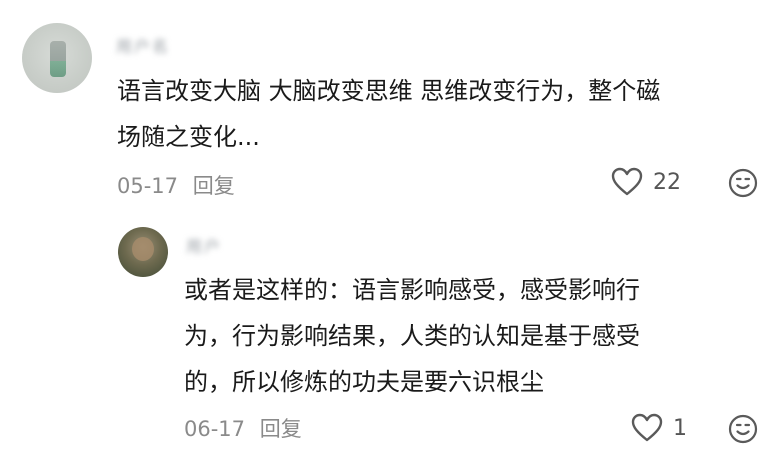 This screenshot has width=781, height=464. Describe the element at coordinates (412, 336) in the screenshot. I see `reply-text-line: 为，行为影响结果，人类的认知是基于感受` at that location.